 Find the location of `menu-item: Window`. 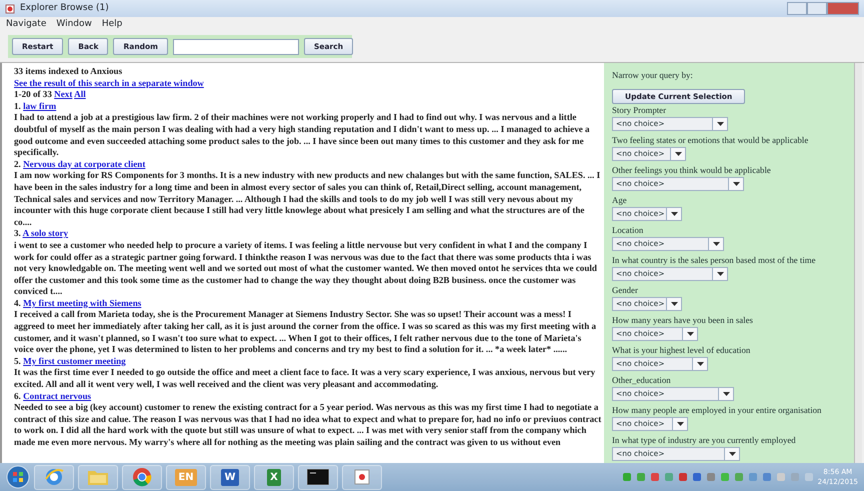

menu-item: Window is located at coordinates (74, 25).